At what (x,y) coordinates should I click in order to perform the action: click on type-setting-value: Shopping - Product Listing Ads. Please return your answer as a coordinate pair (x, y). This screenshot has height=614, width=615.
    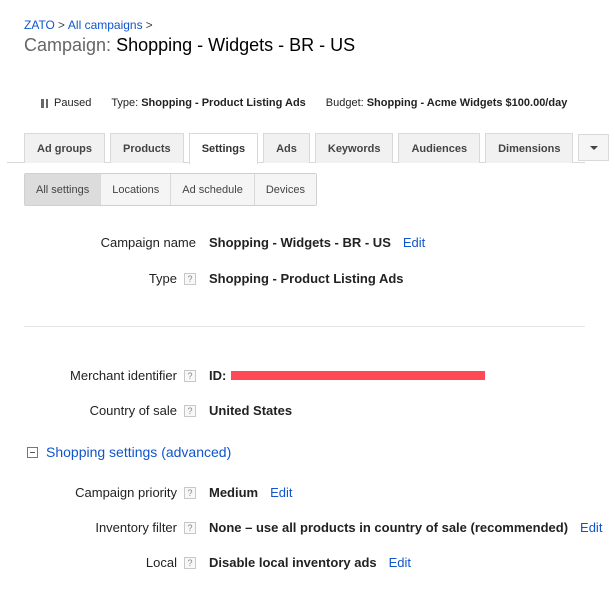
    Looking at the image, I should click on (306, 278).